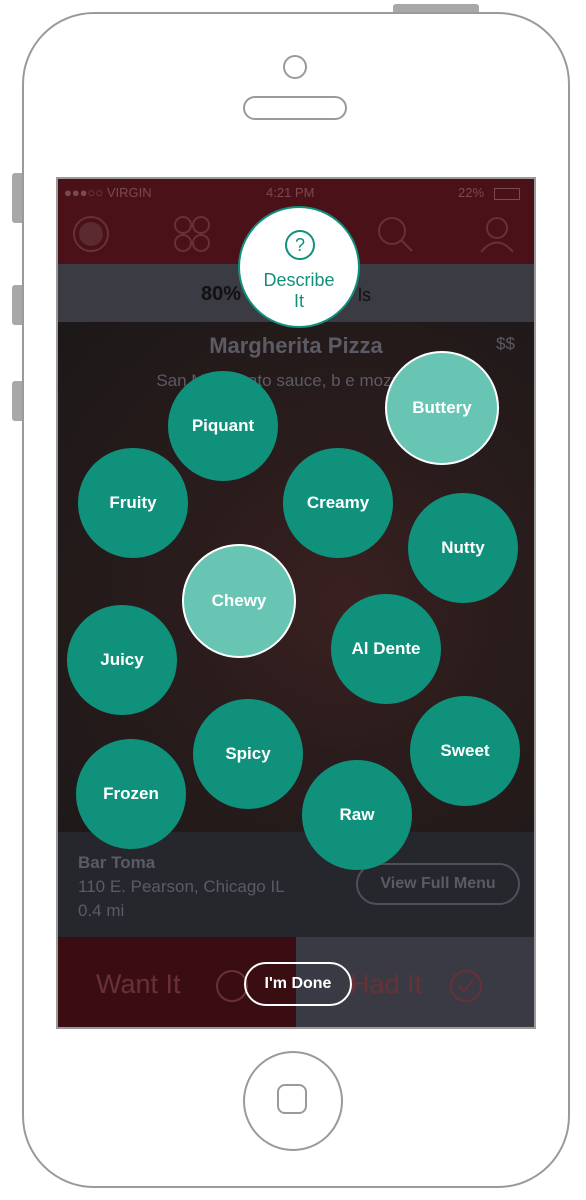 This screenshot has height=1200, width=586. What do you see at coordinates (298, 301) in the screenshot?
I see `describe-label-line2: It` at bounding box center [298, 301].